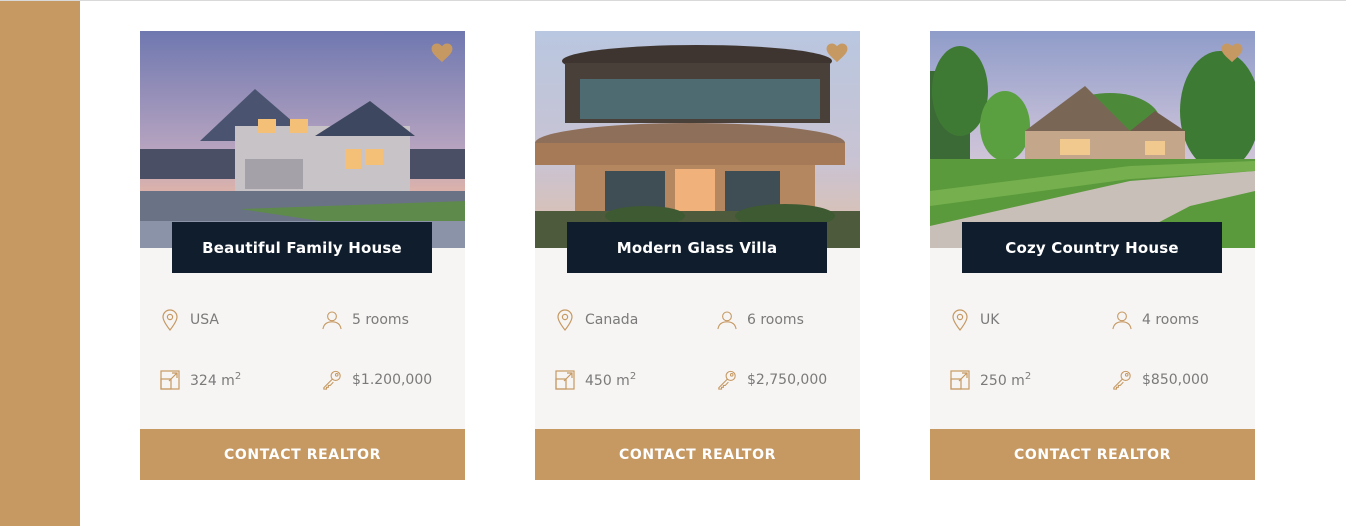 The width and height of the screenshot is (1346, 526). I want to click on area-label: 250 m2, so click(1006, 380).